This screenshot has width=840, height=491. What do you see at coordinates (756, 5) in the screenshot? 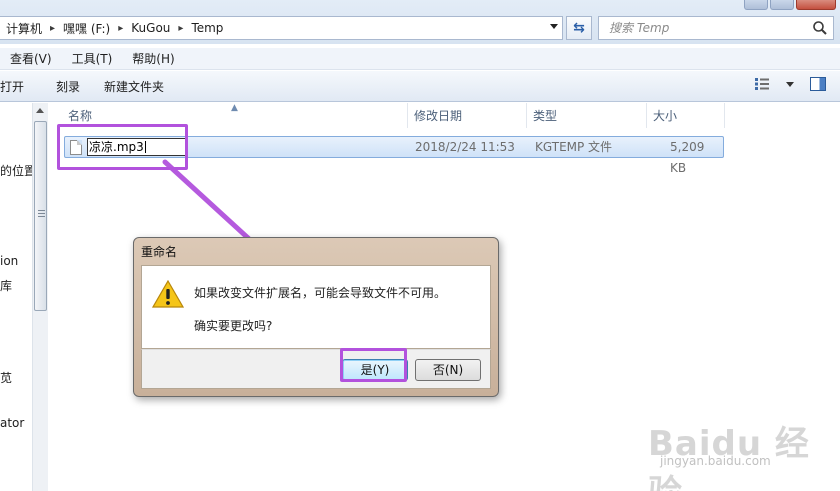
I see `minimize-button` at bounding box center [756, 5].